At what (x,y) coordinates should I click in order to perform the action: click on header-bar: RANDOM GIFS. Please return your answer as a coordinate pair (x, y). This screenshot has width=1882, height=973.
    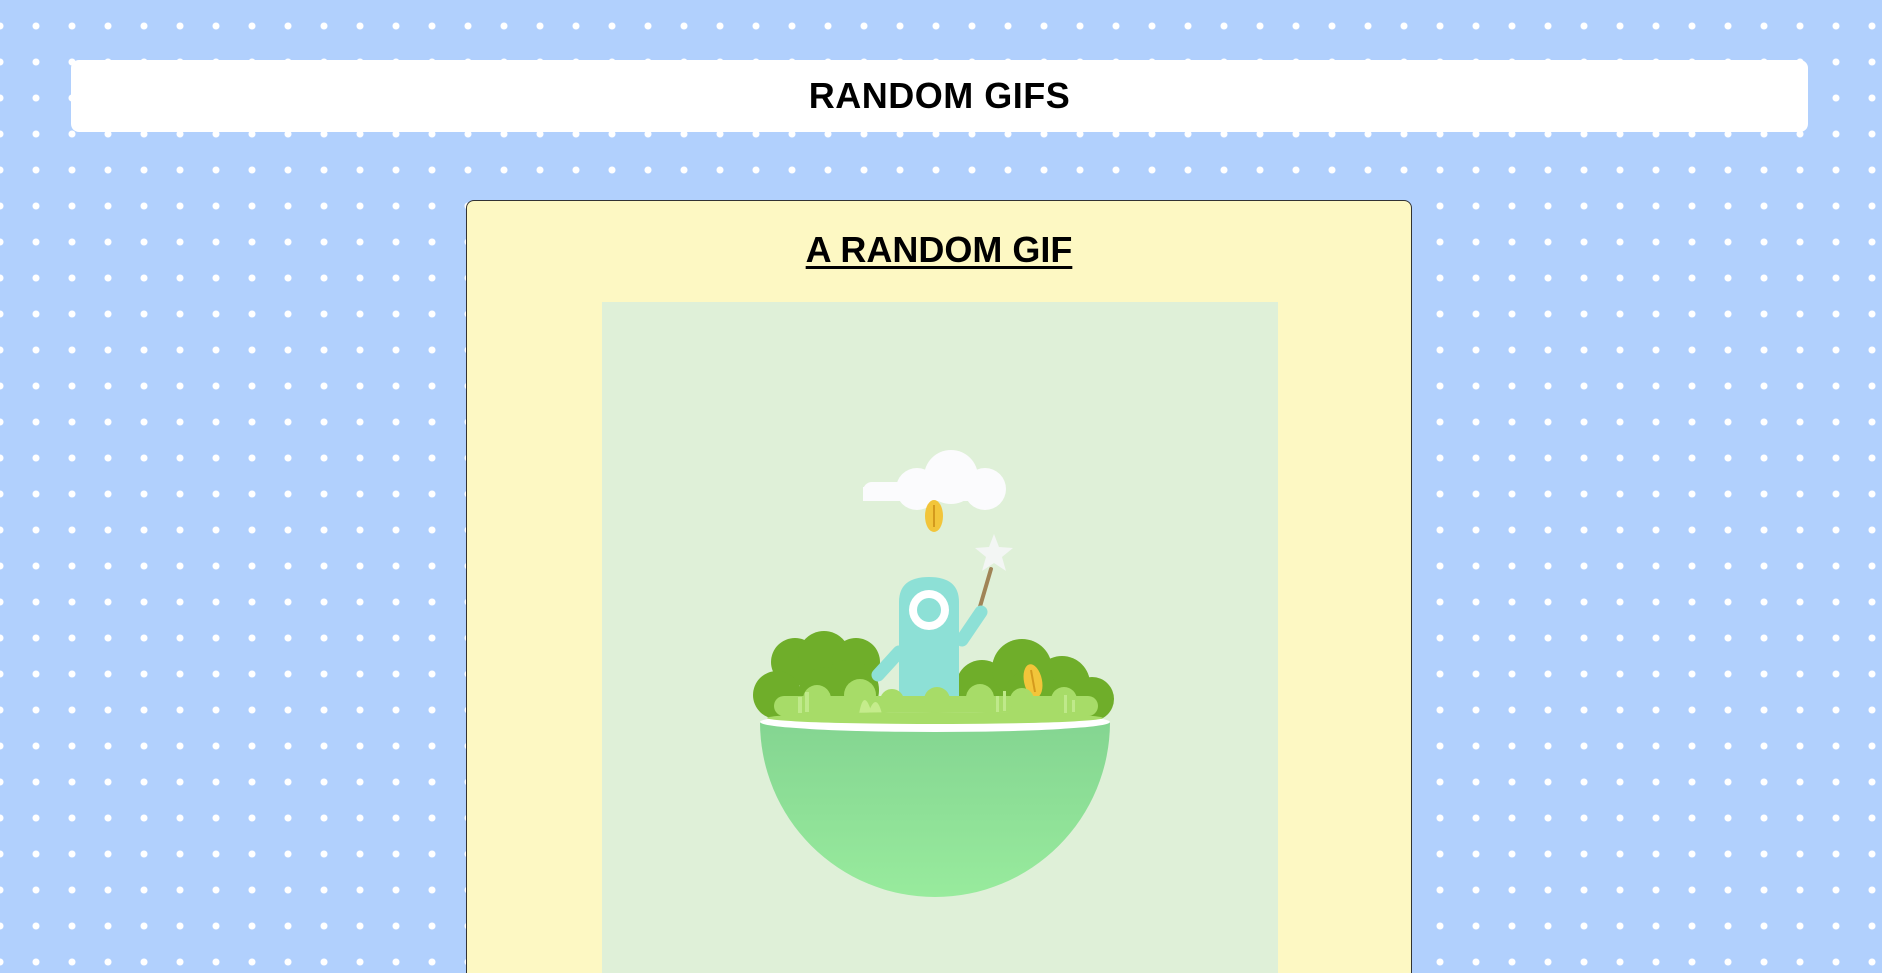
    Looking at the image, I should click on (939, 96).